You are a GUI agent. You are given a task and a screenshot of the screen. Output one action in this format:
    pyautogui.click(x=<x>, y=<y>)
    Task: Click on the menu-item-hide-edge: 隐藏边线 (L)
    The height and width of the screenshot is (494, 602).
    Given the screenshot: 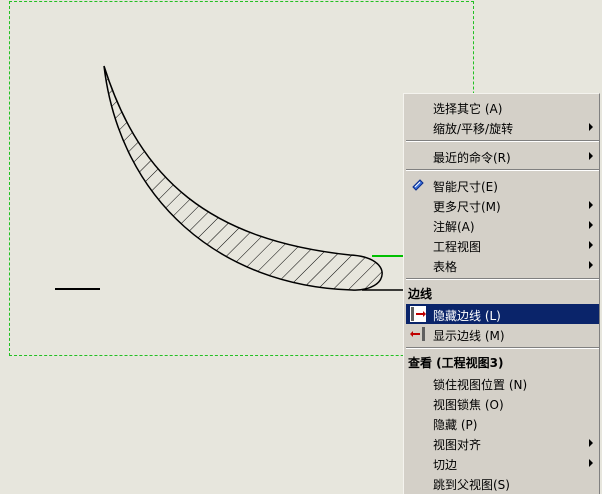 What is the action you would take?
    pyautogui.click(x=502, y=314)
    